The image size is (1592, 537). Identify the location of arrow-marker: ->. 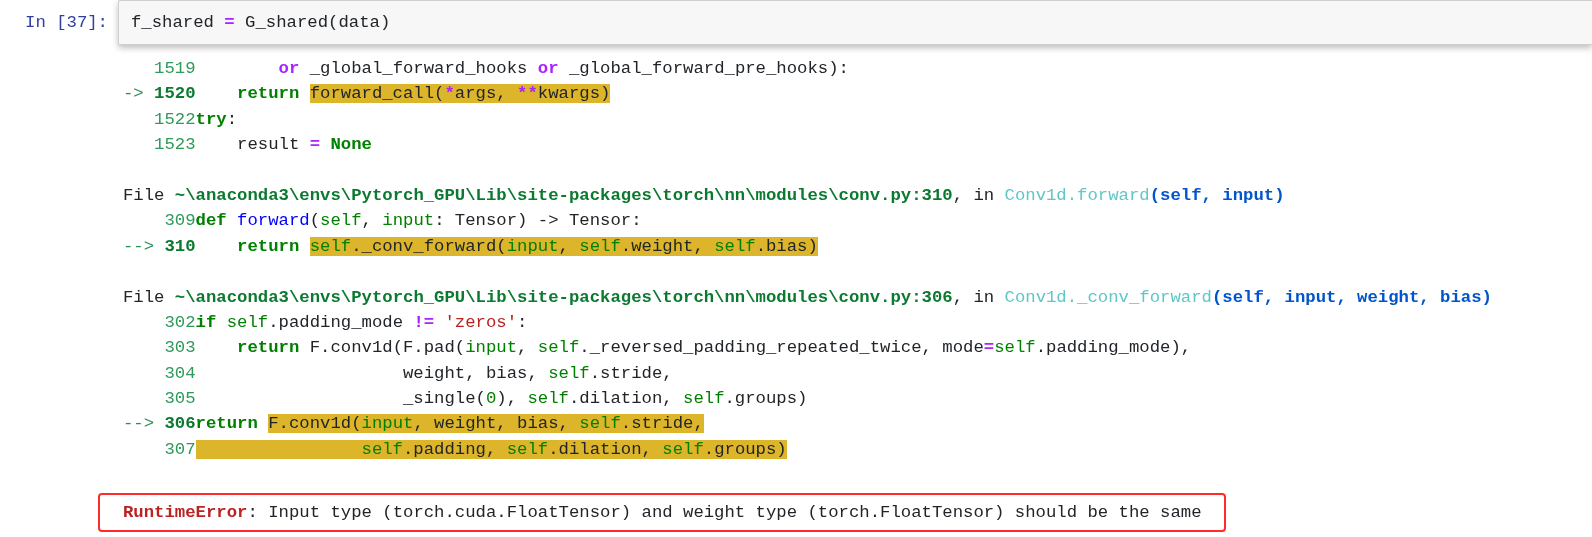
(133, 94).